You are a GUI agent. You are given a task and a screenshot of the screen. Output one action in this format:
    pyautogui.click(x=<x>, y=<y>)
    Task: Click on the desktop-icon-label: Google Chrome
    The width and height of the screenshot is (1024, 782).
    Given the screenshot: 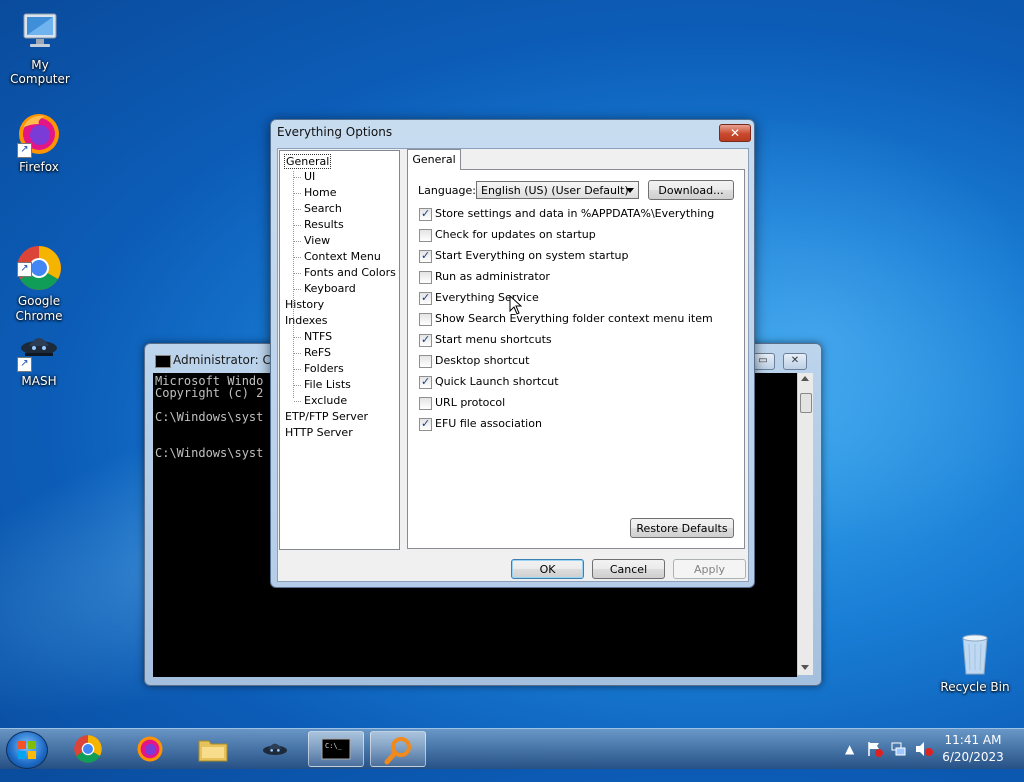 What is the action you would take?
    pyautogui.click(x=39, y=308)
    